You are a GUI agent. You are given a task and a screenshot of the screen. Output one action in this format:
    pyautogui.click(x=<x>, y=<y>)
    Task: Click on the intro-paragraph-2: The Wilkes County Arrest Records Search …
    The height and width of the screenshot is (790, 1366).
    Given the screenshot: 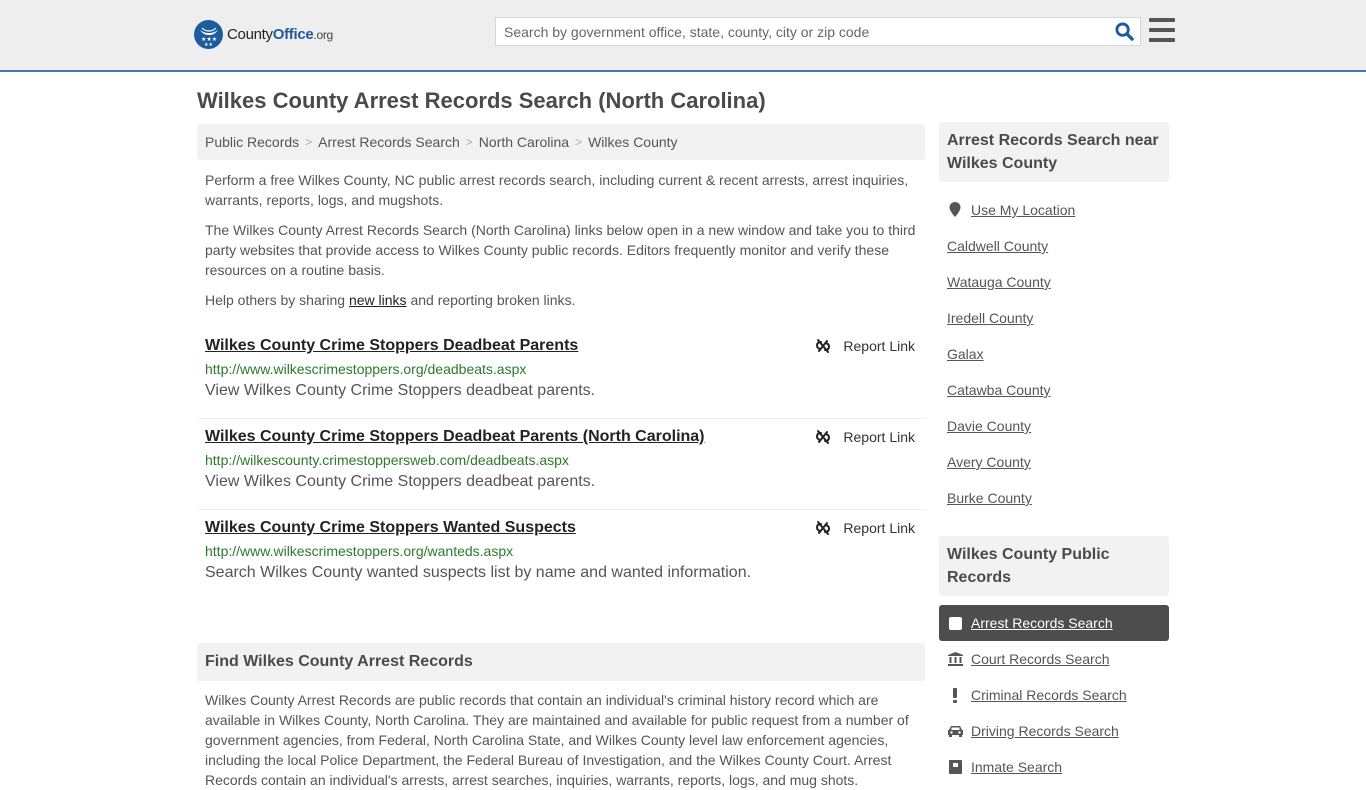 What is the action you would take?
    pyautogui.click(x=560, y=250)
    